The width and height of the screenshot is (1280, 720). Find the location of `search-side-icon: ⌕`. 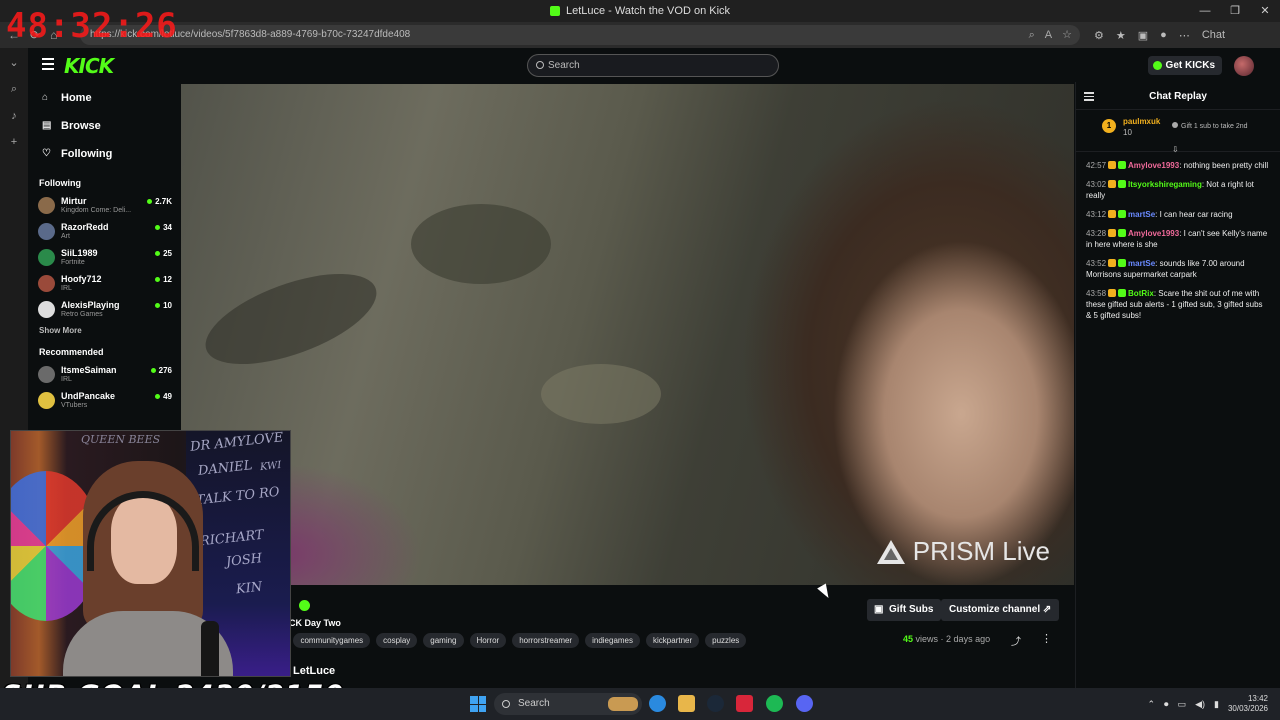

search-side-icon: ⌕ is located at coordinates (14, 89).